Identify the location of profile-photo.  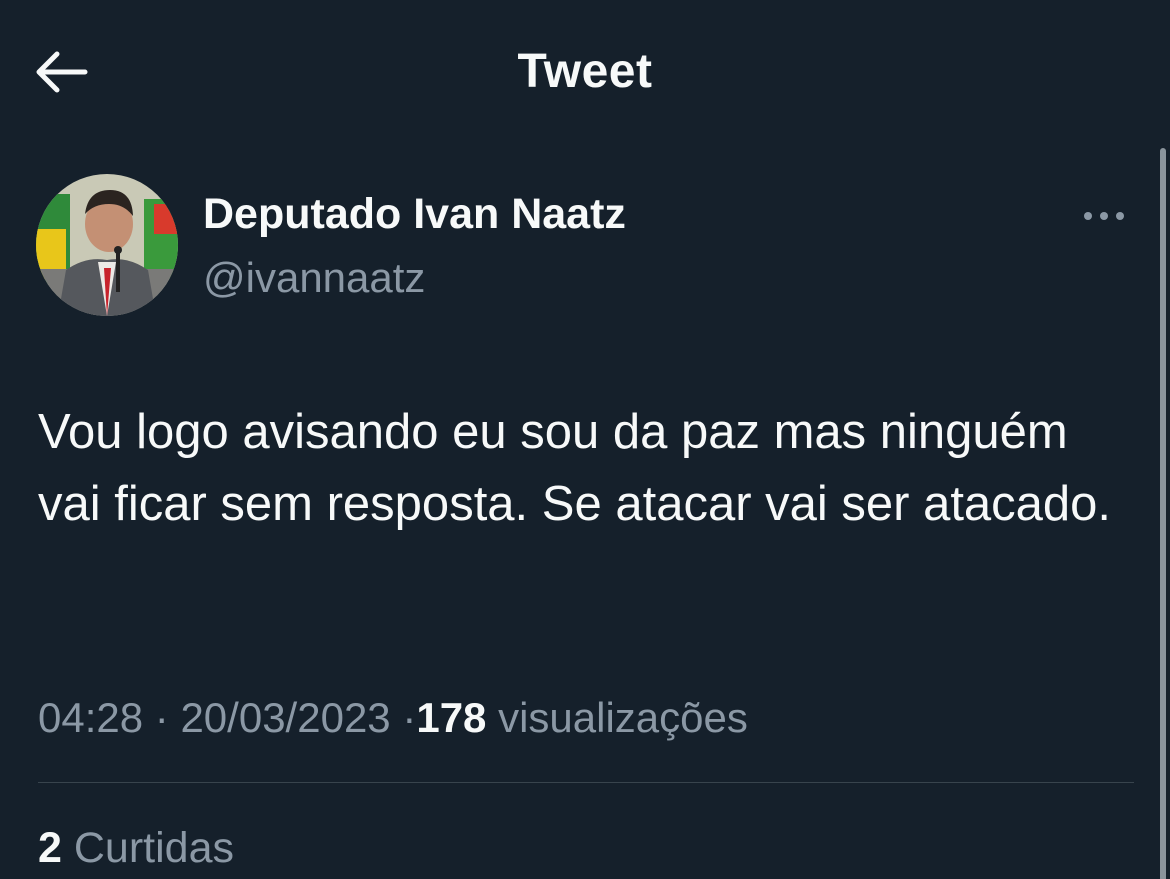
(107, 245).